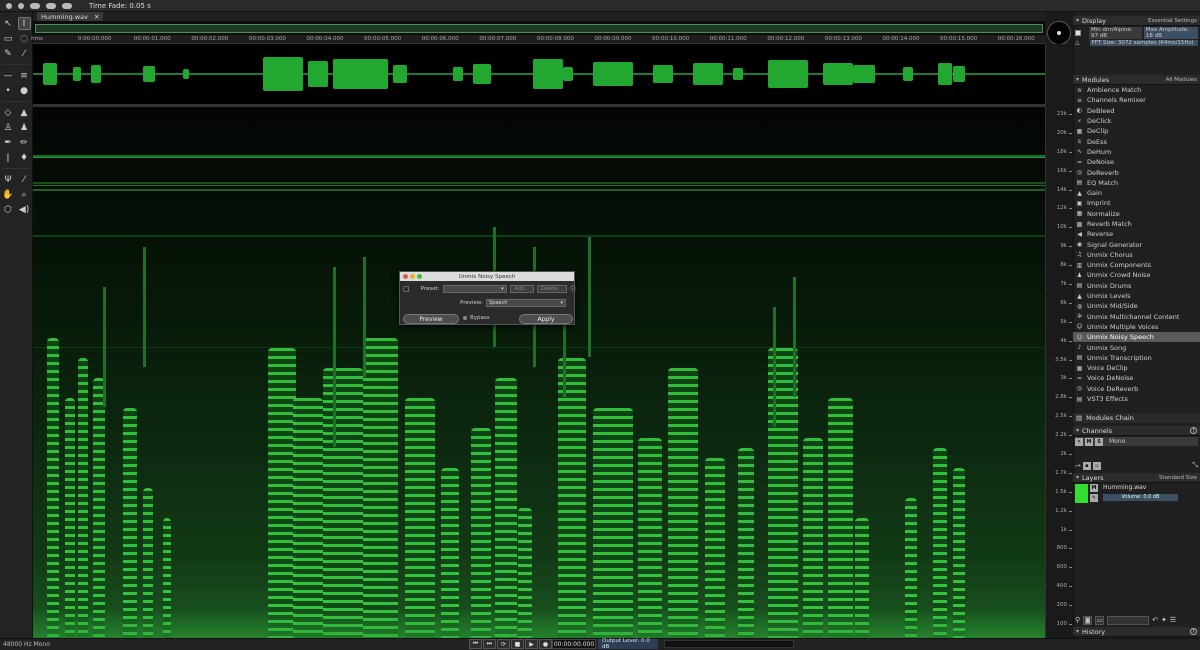 This screenshot has width=1200, height=650. Describe the element at coordinates (475, 644) in the screenshot. I see `skip-back-icon: ⏮` at that location.